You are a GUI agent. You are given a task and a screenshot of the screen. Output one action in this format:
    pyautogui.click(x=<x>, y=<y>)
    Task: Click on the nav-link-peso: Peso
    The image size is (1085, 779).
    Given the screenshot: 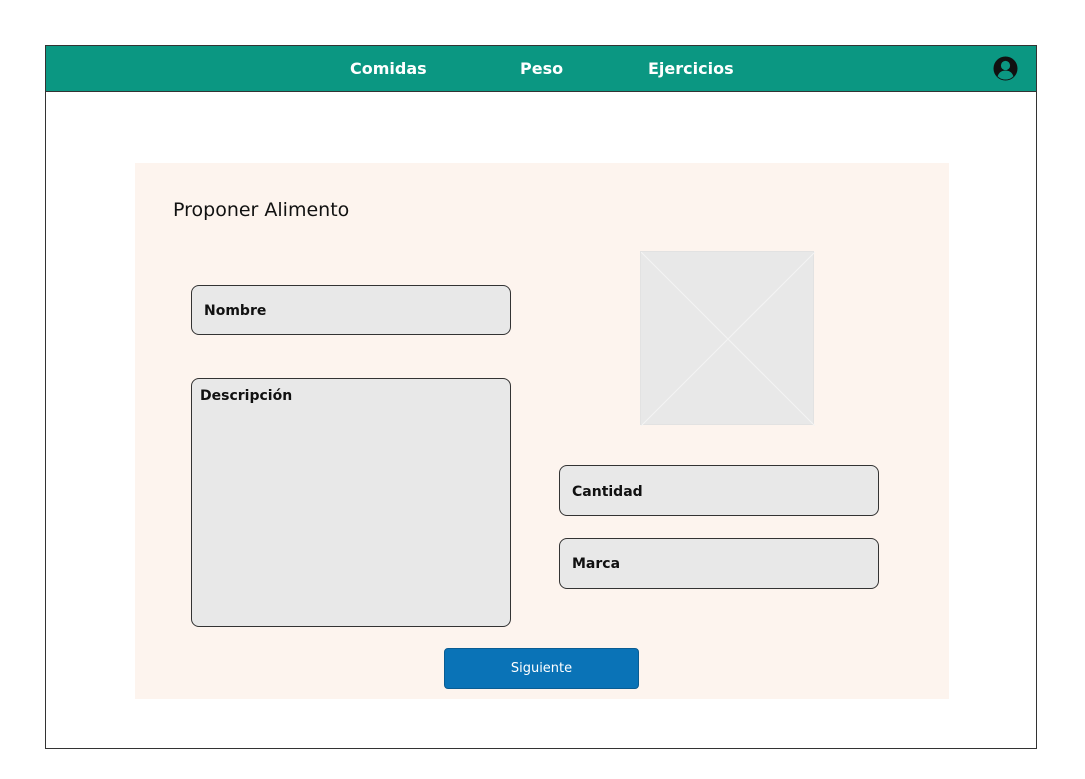 What is the action you would take?
    pyautogui.click(x=541, y=69)
    